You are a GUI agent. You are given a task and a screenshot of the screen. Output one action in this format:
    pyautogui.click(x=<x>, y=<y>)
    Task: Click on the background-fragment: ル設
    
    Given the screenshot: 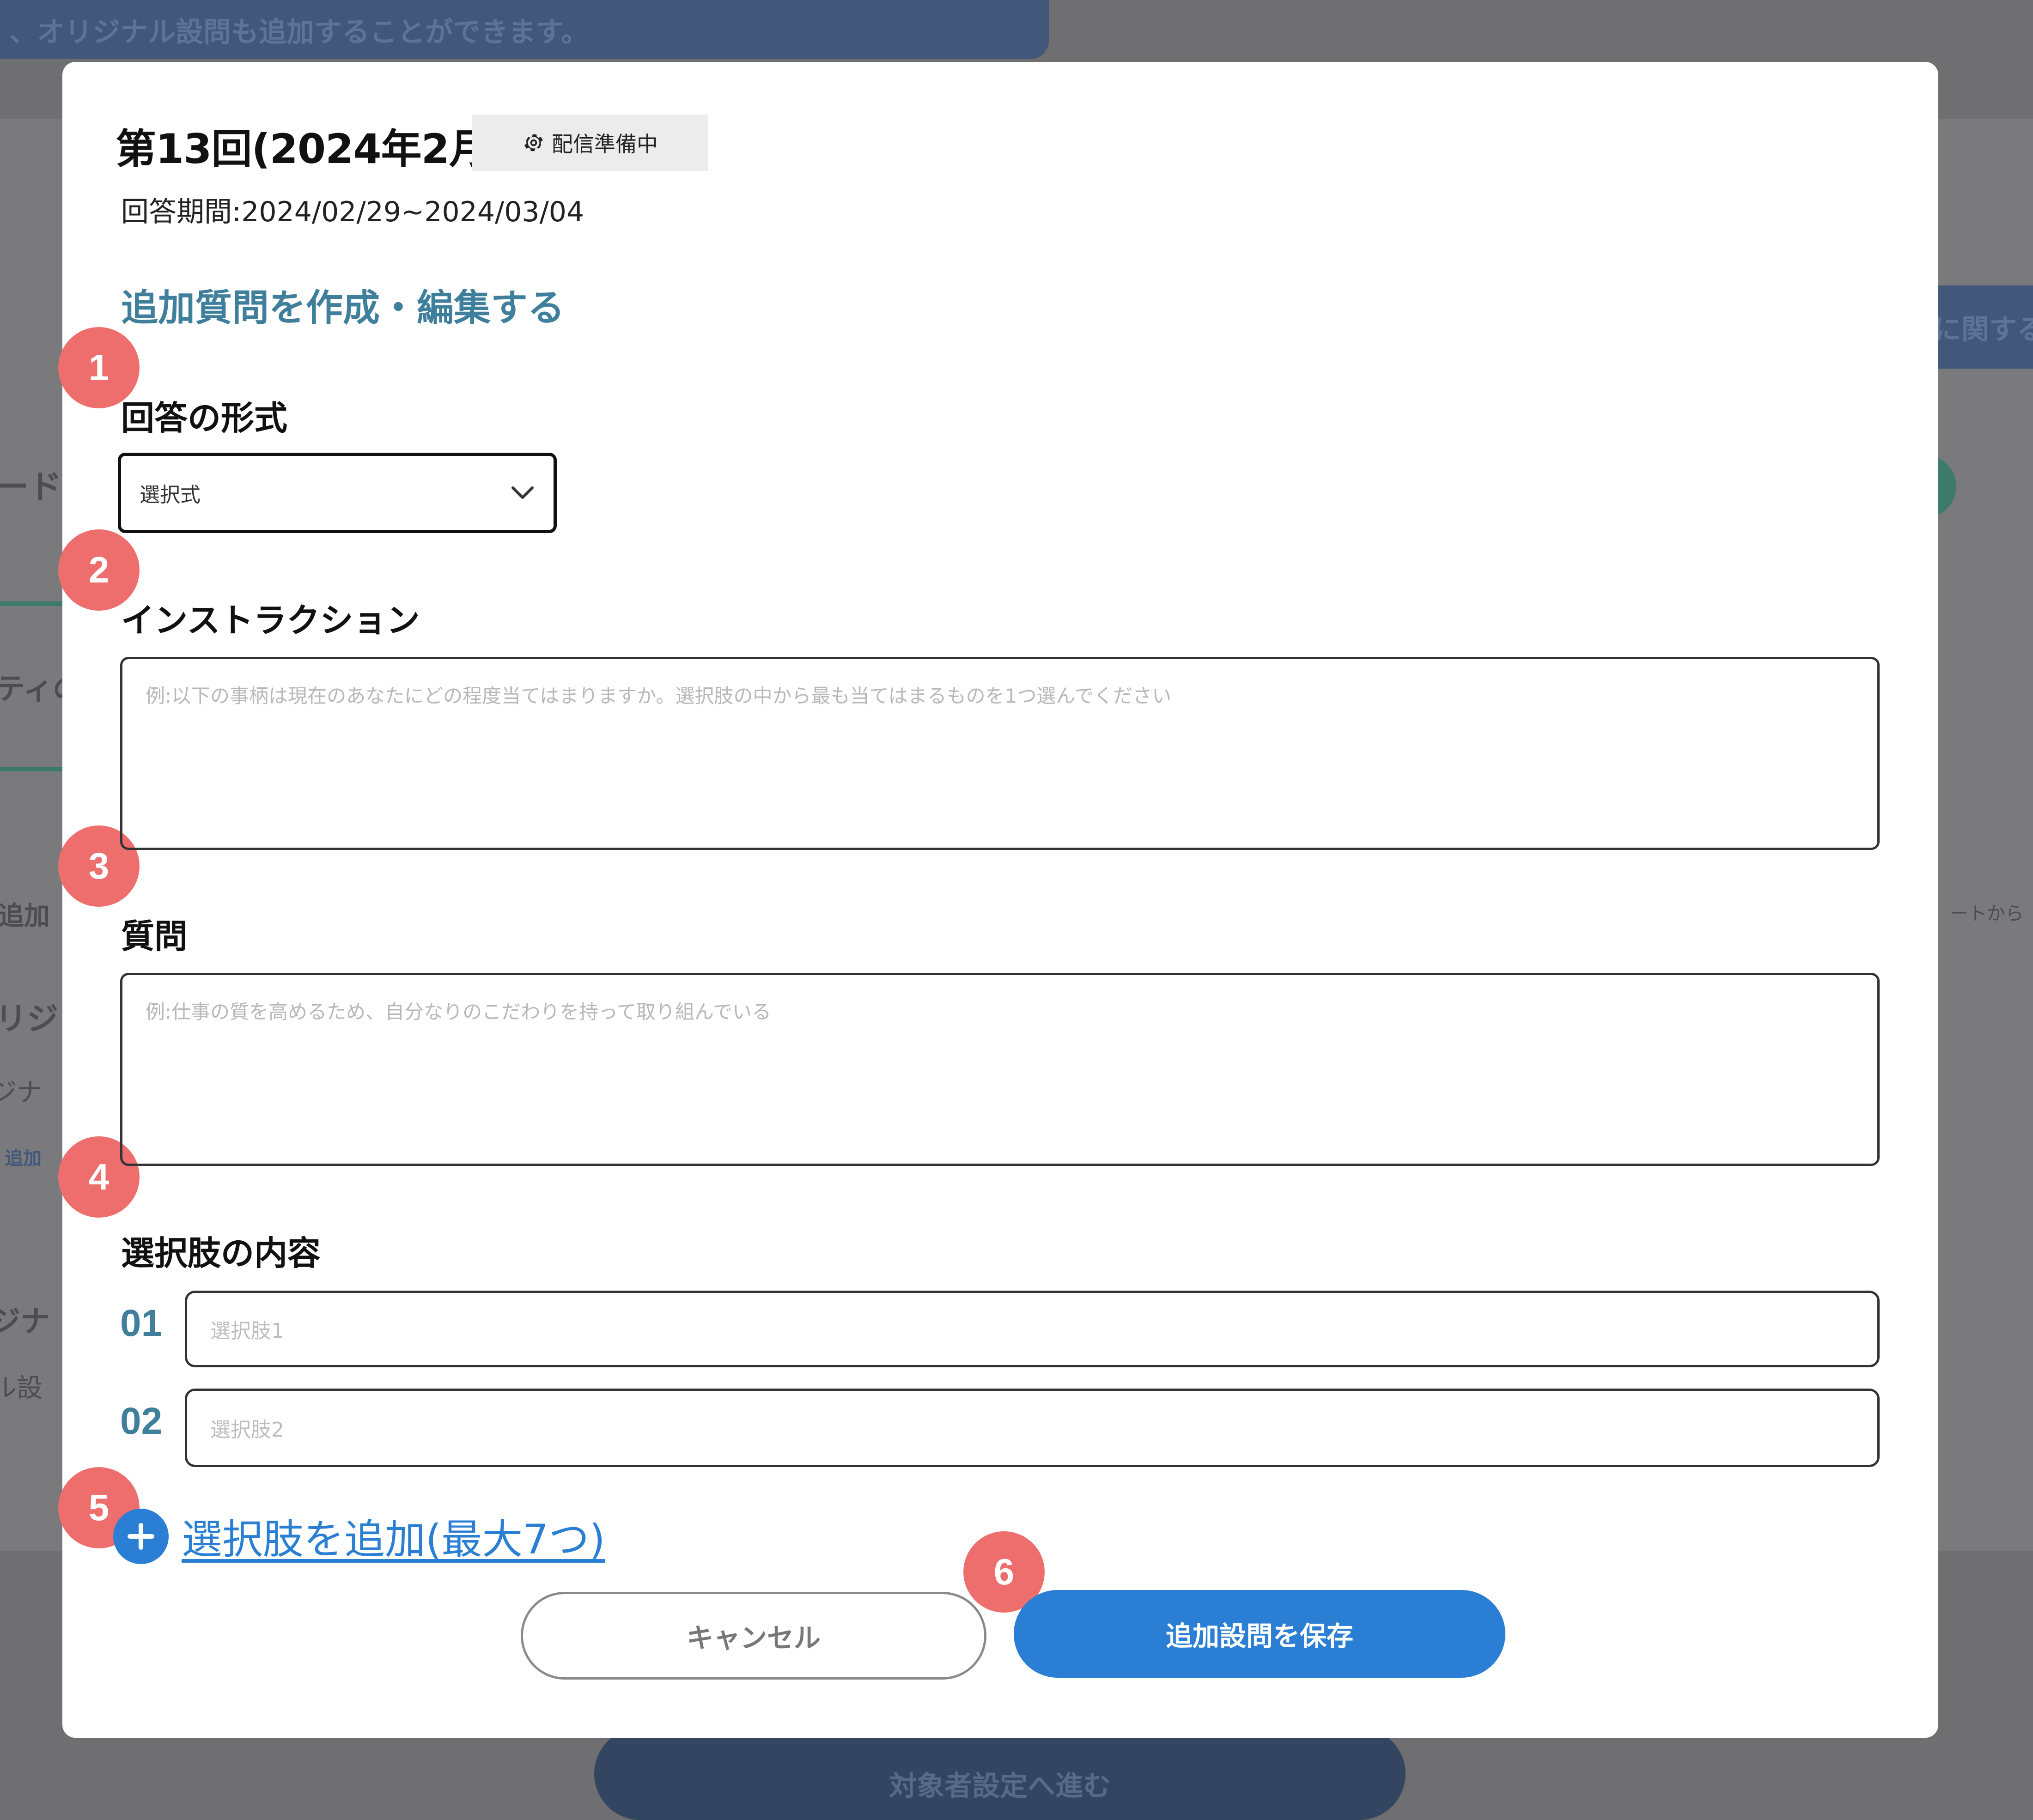 What is the action you would take?
    pyautogui.click(x=21, y=1388)
    